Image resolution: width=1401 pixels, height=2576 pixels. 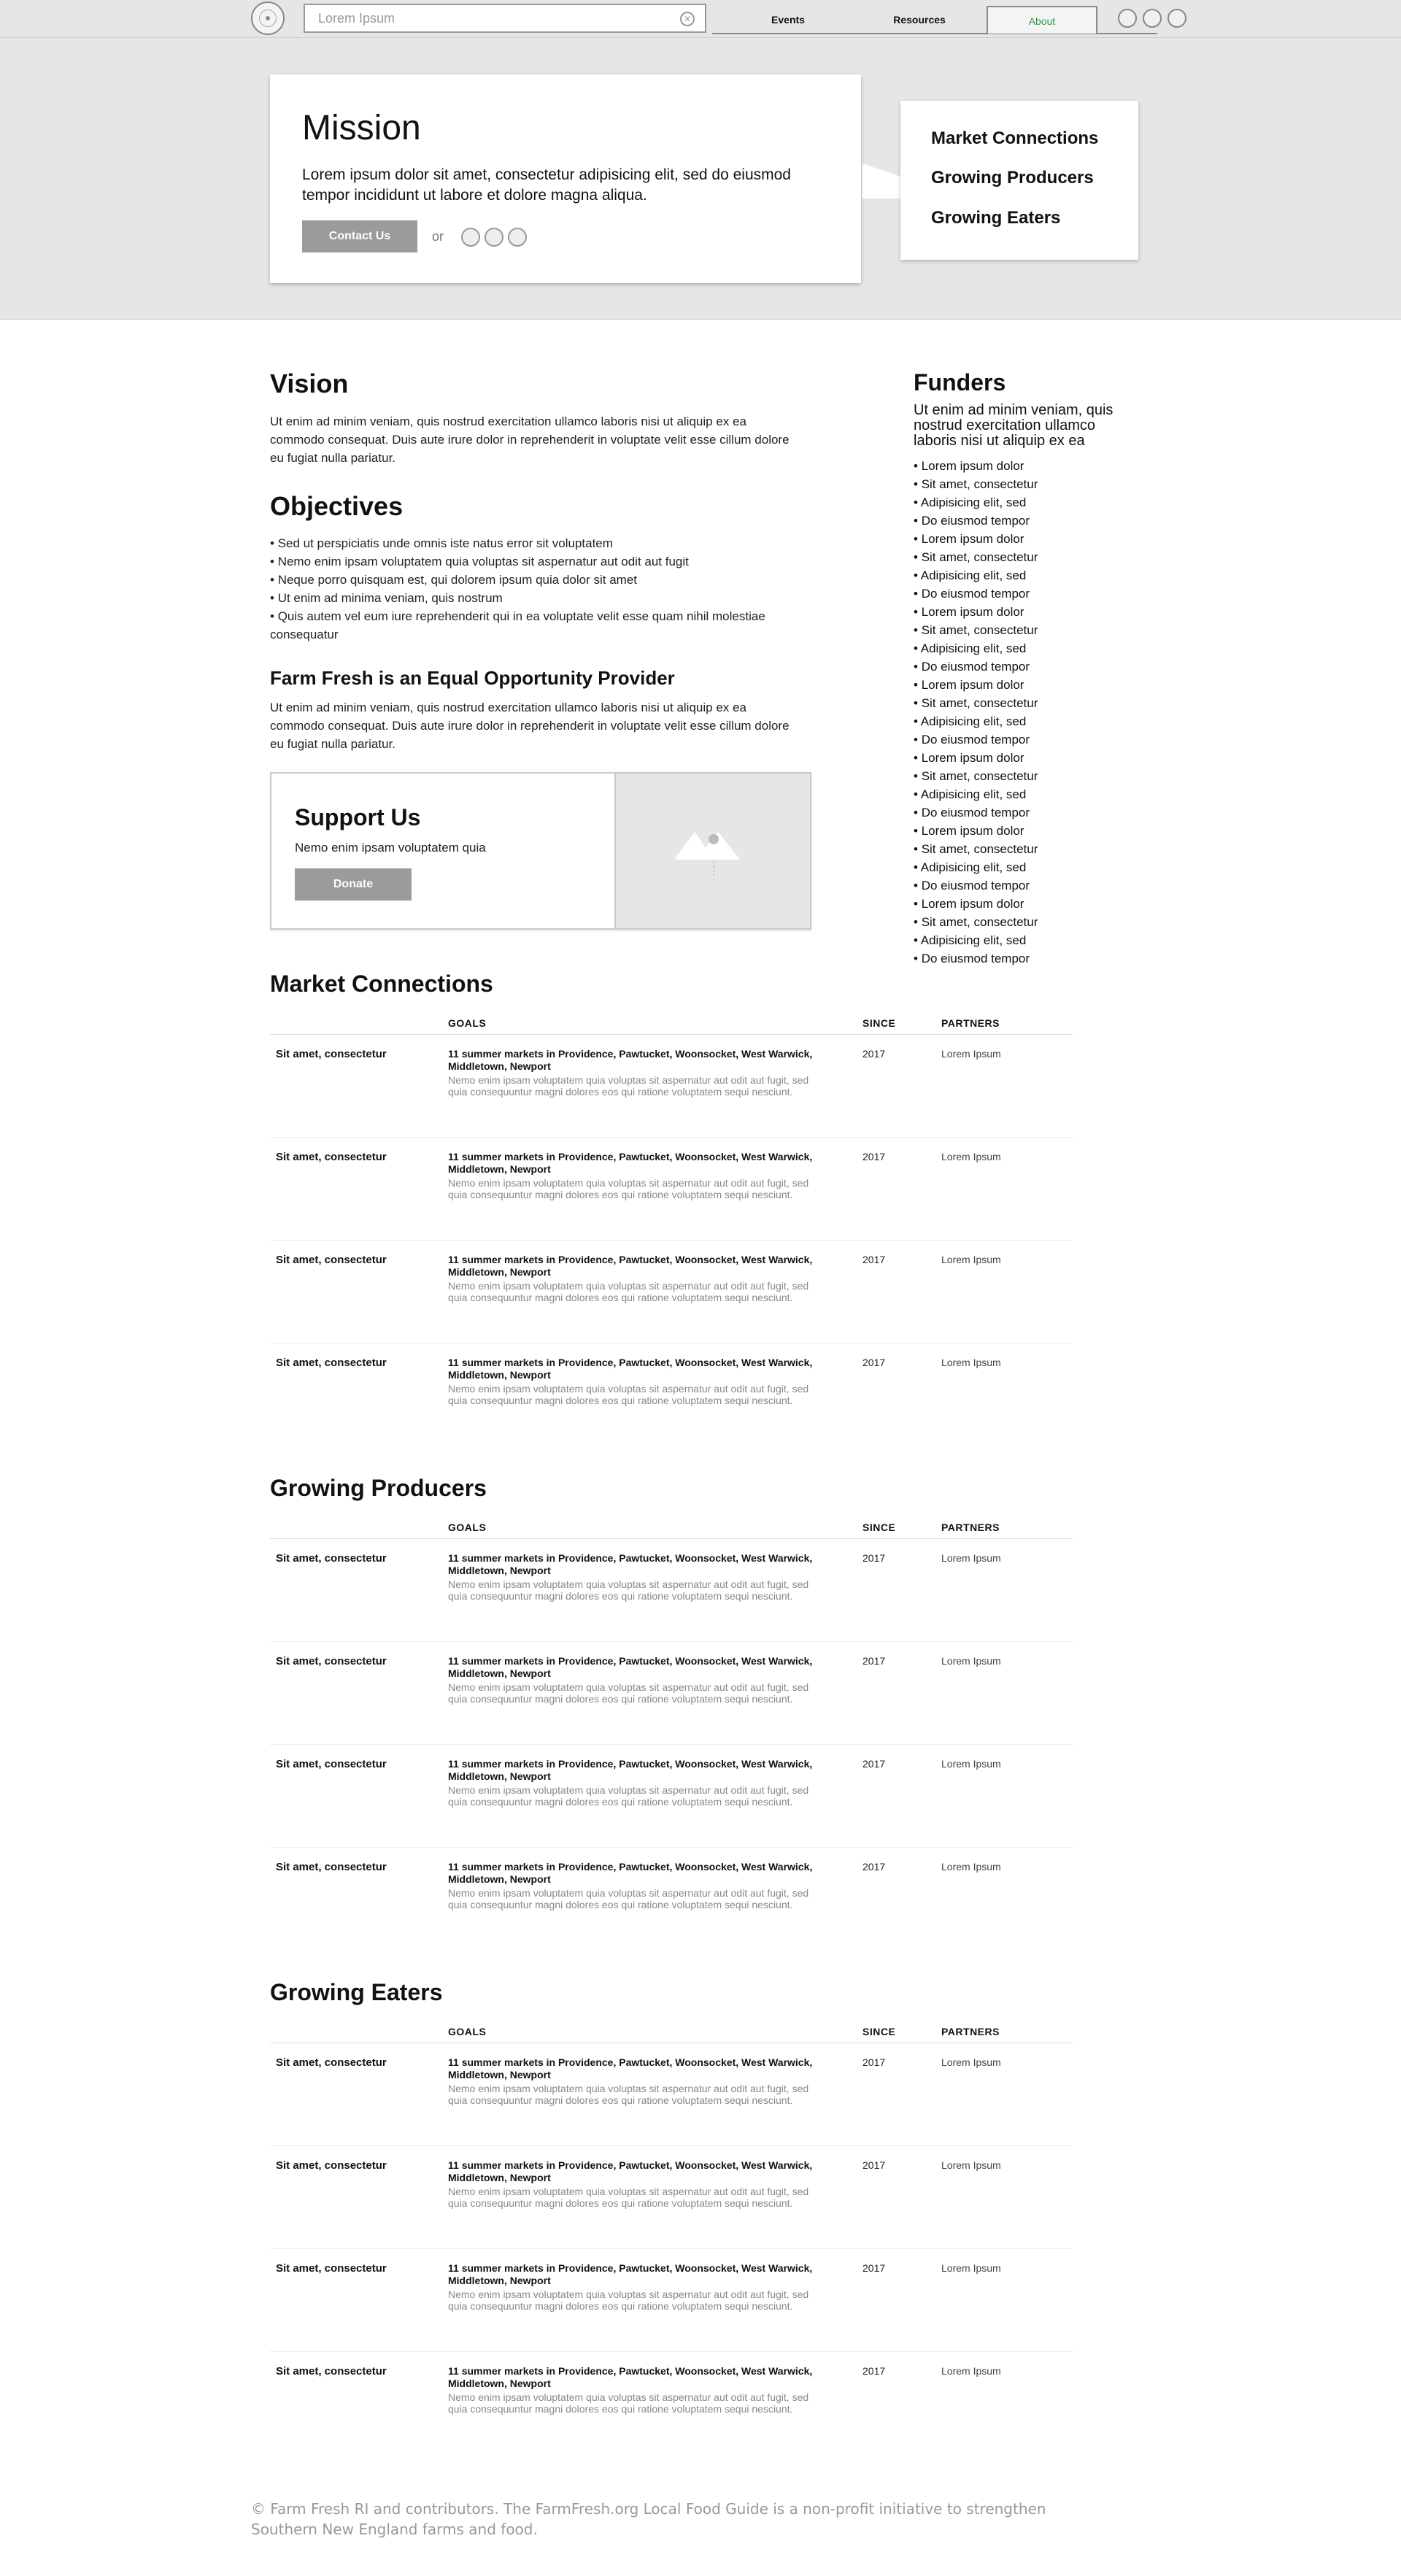 I want to click on support-text: Nemo enim ipsam voluptatem quia, so click(x=390, y=848).